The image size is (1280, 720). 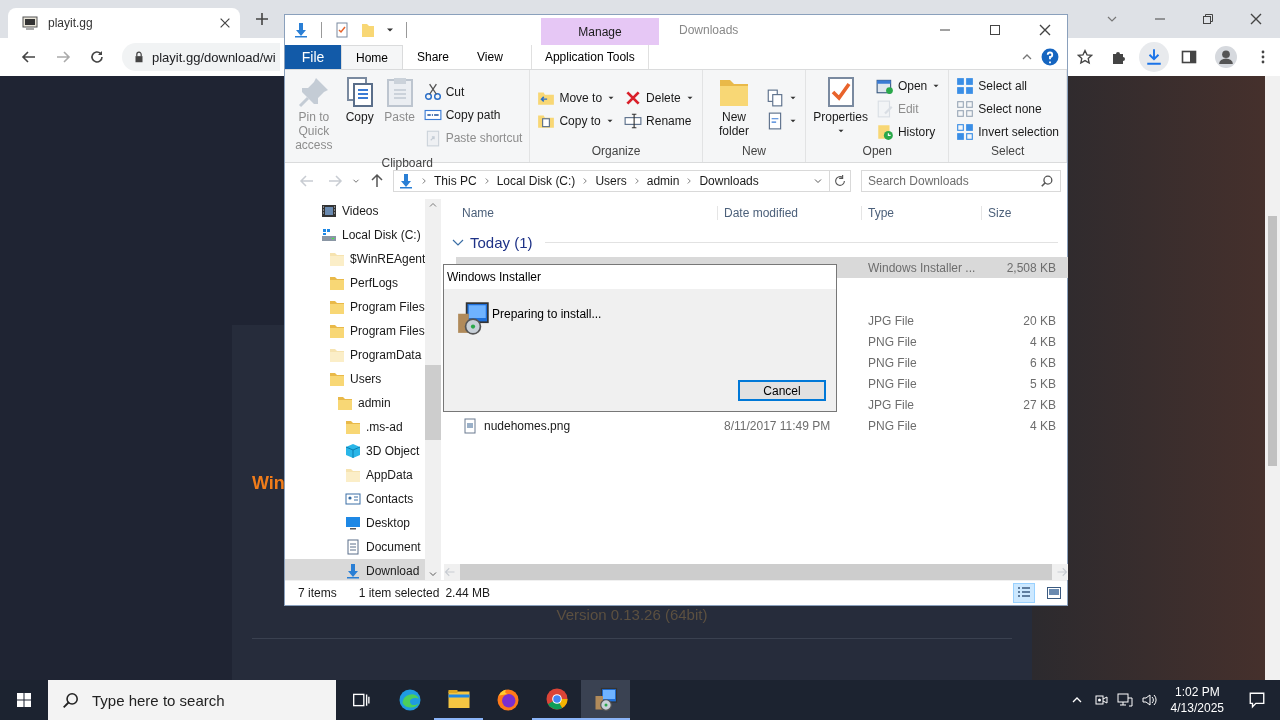 What do you see at coordinates (659, 120) in the screenshot?
I see `ribbon-button: Rename` at bounding box center [659, 120].